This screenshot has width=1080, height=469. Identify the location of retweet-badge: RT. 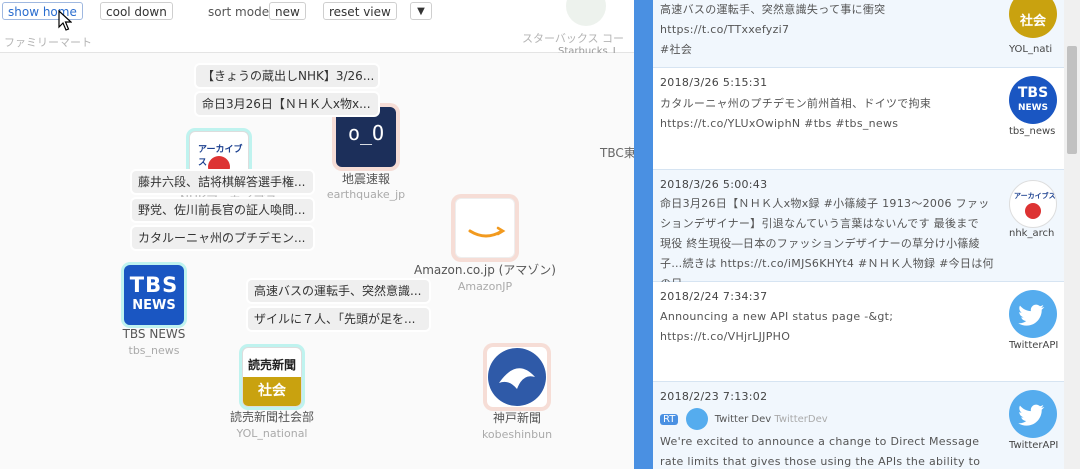
(669, 419).